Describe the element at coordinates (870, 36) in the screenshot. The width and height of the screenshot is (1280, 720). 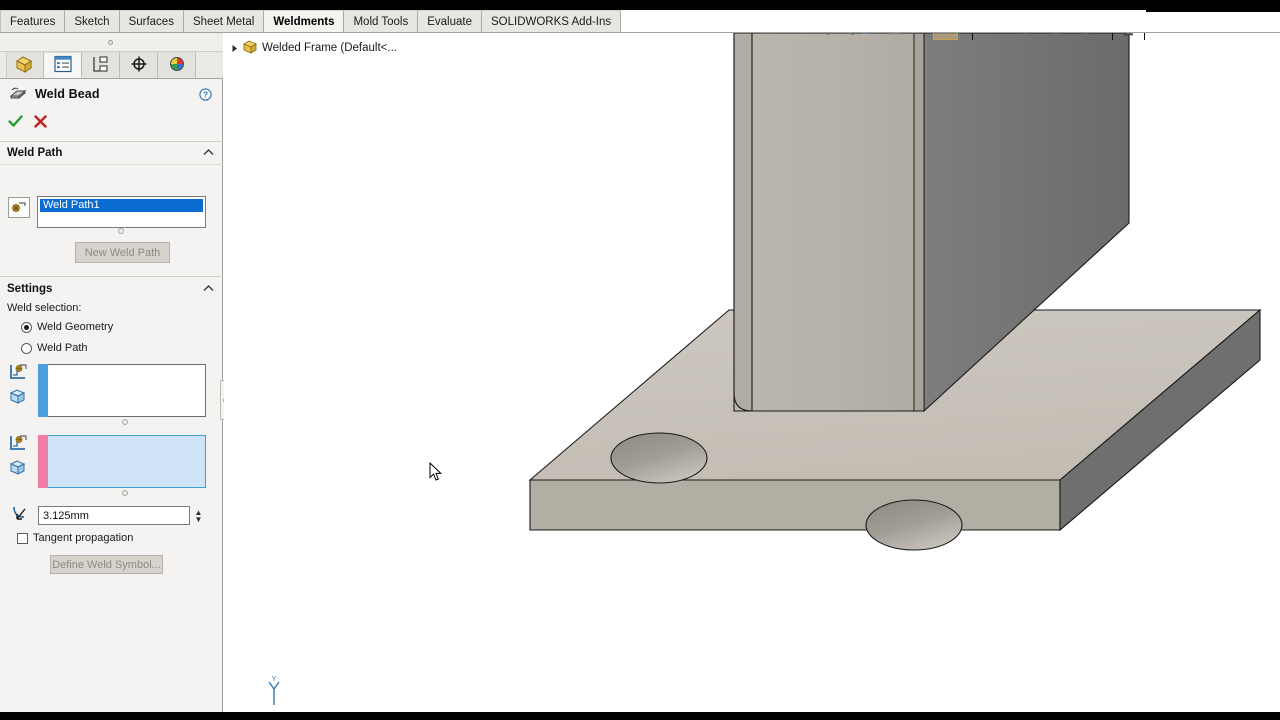
I see `previous-view-icon` at that location.